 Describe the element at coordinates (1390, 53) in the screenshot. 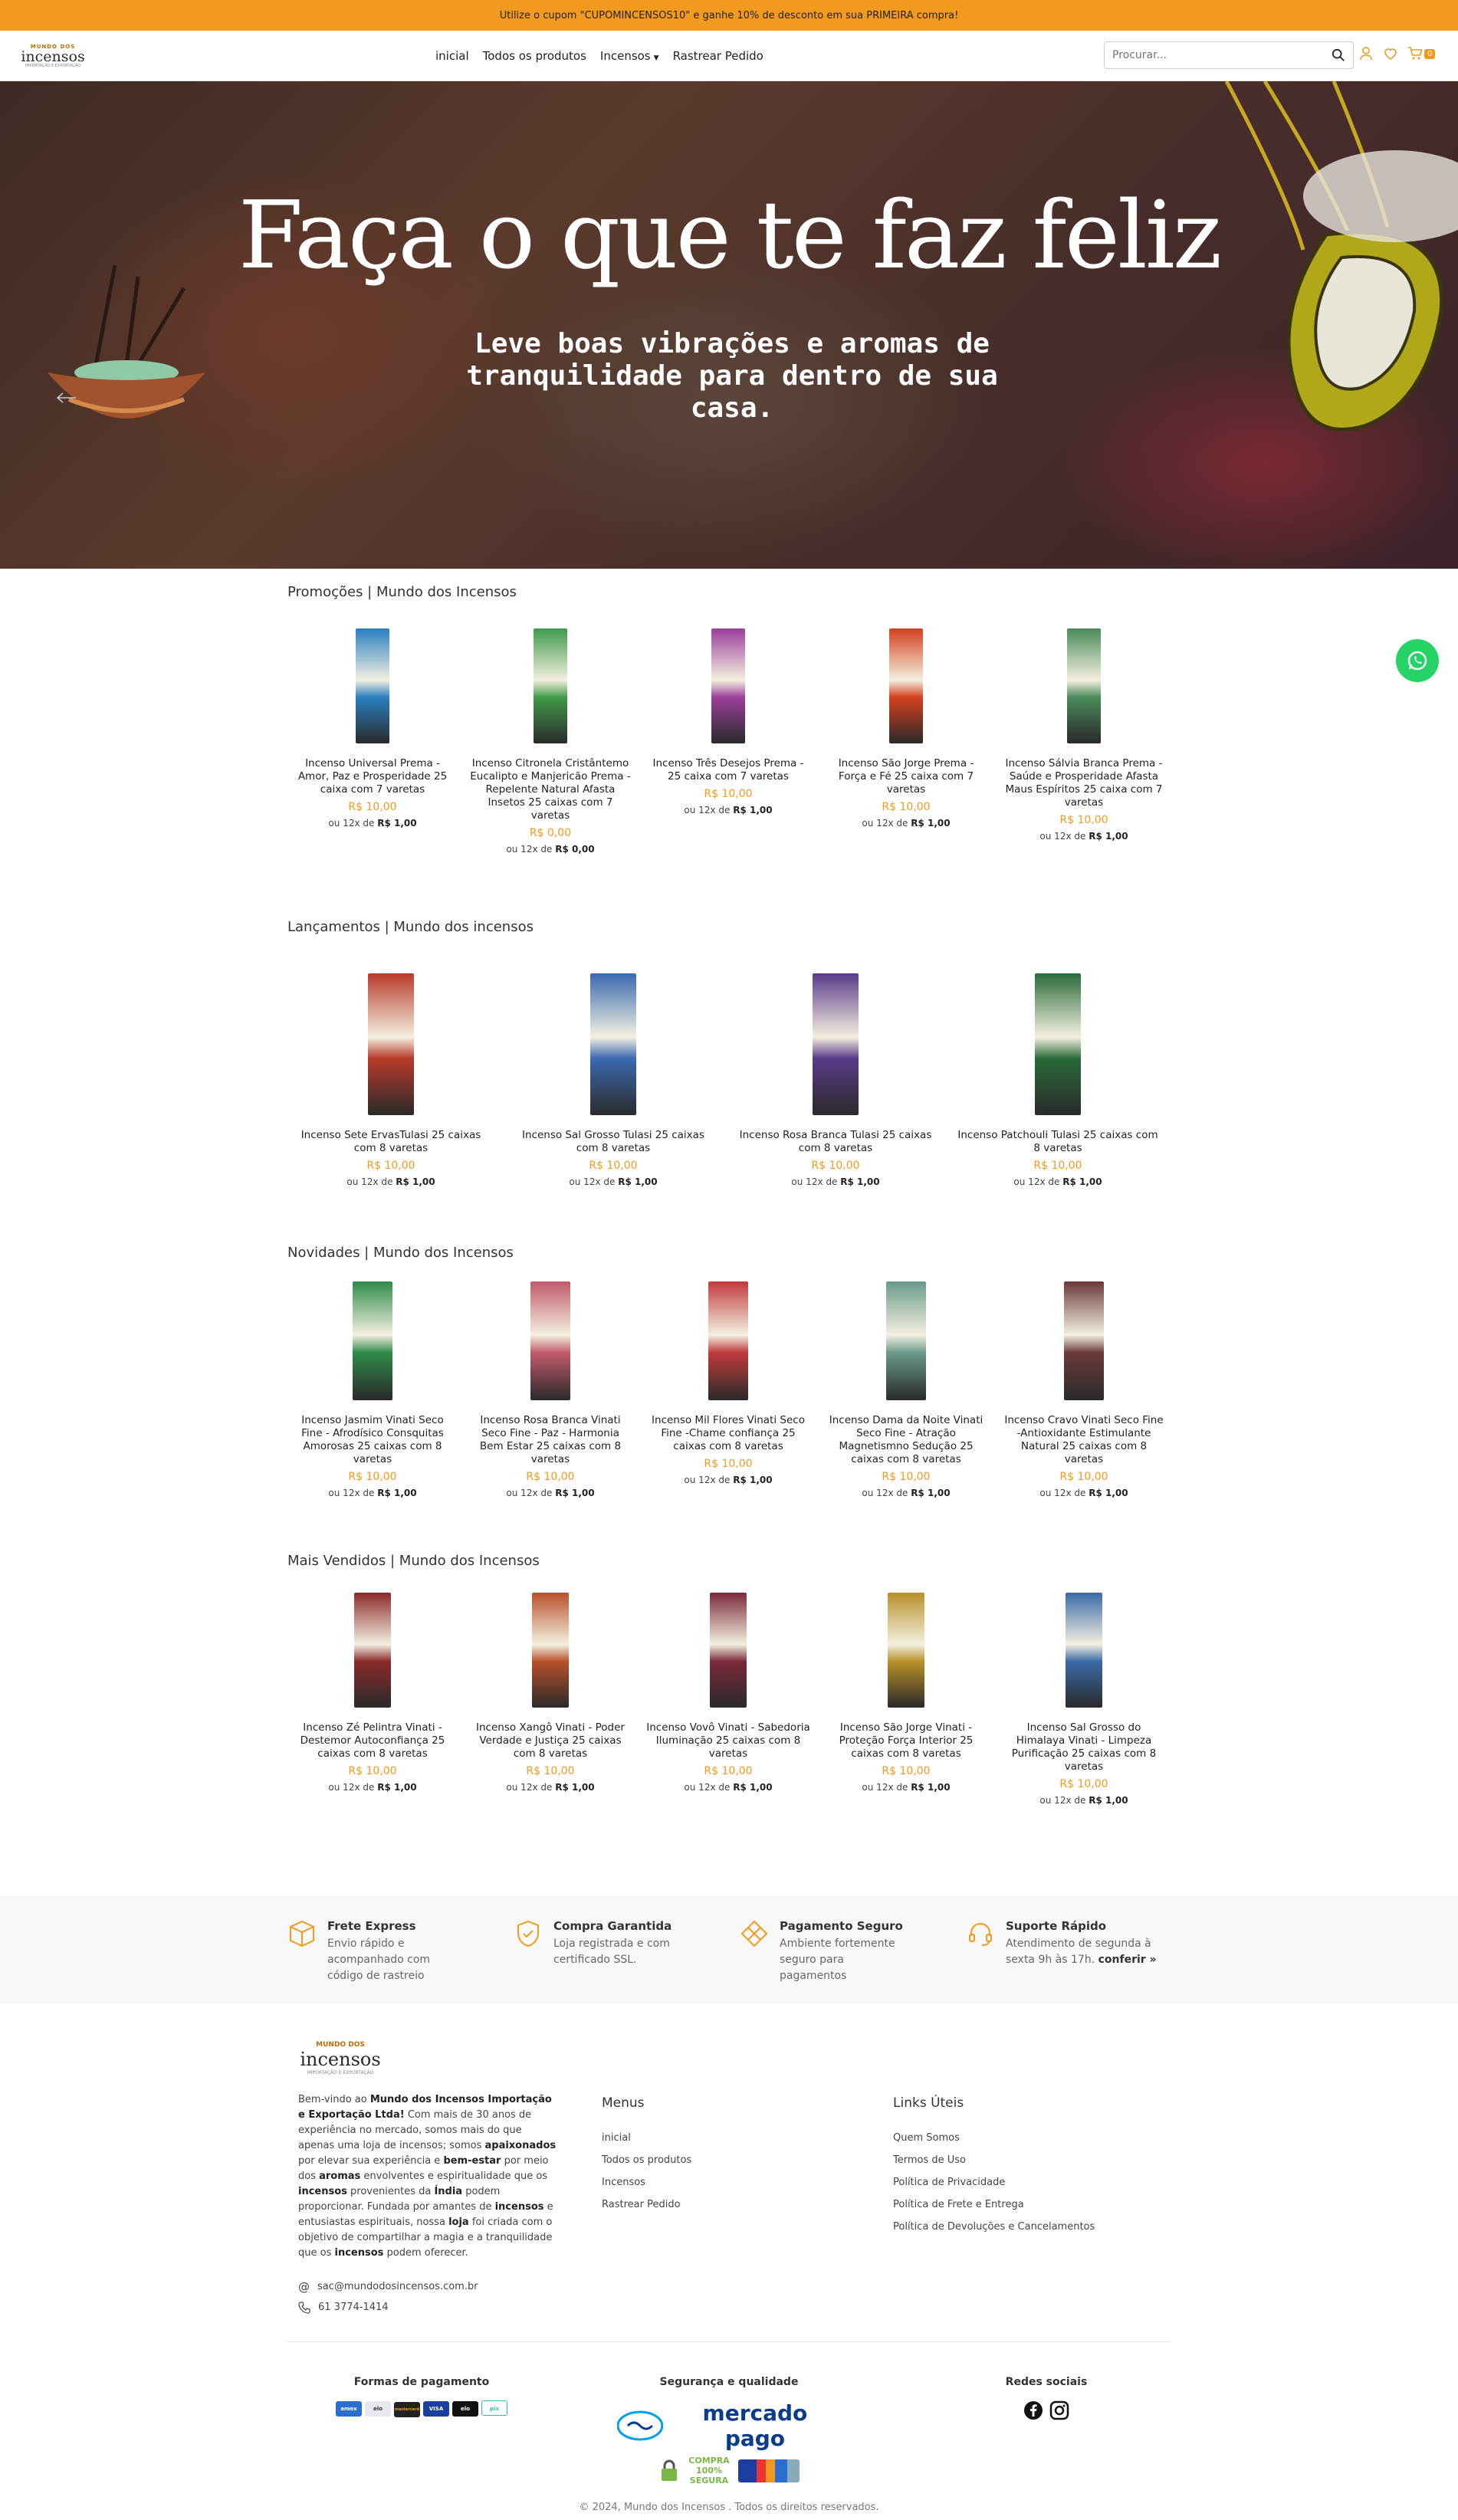

I see `heart-icon` at that location.